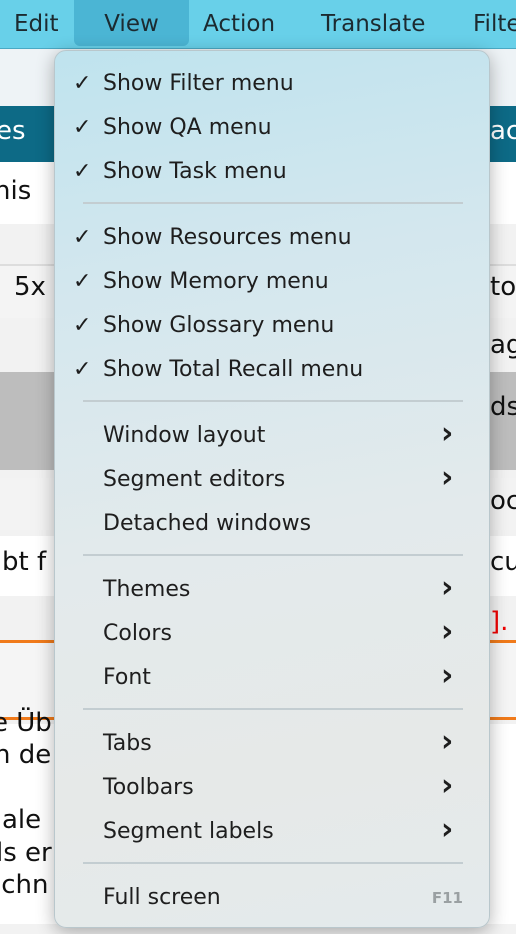  I want to click on menu-action: Action, so click(239, 23).